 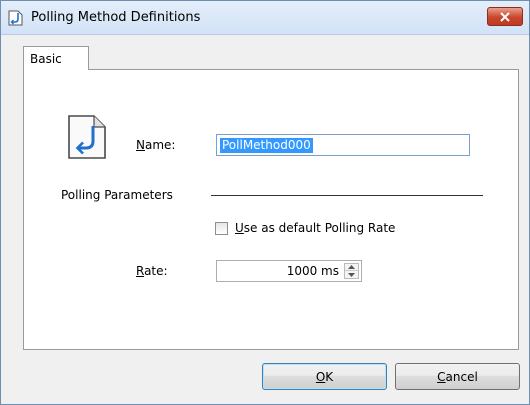 I want to click on name-input-value: PollMethod000, so click(x=266, y=145).